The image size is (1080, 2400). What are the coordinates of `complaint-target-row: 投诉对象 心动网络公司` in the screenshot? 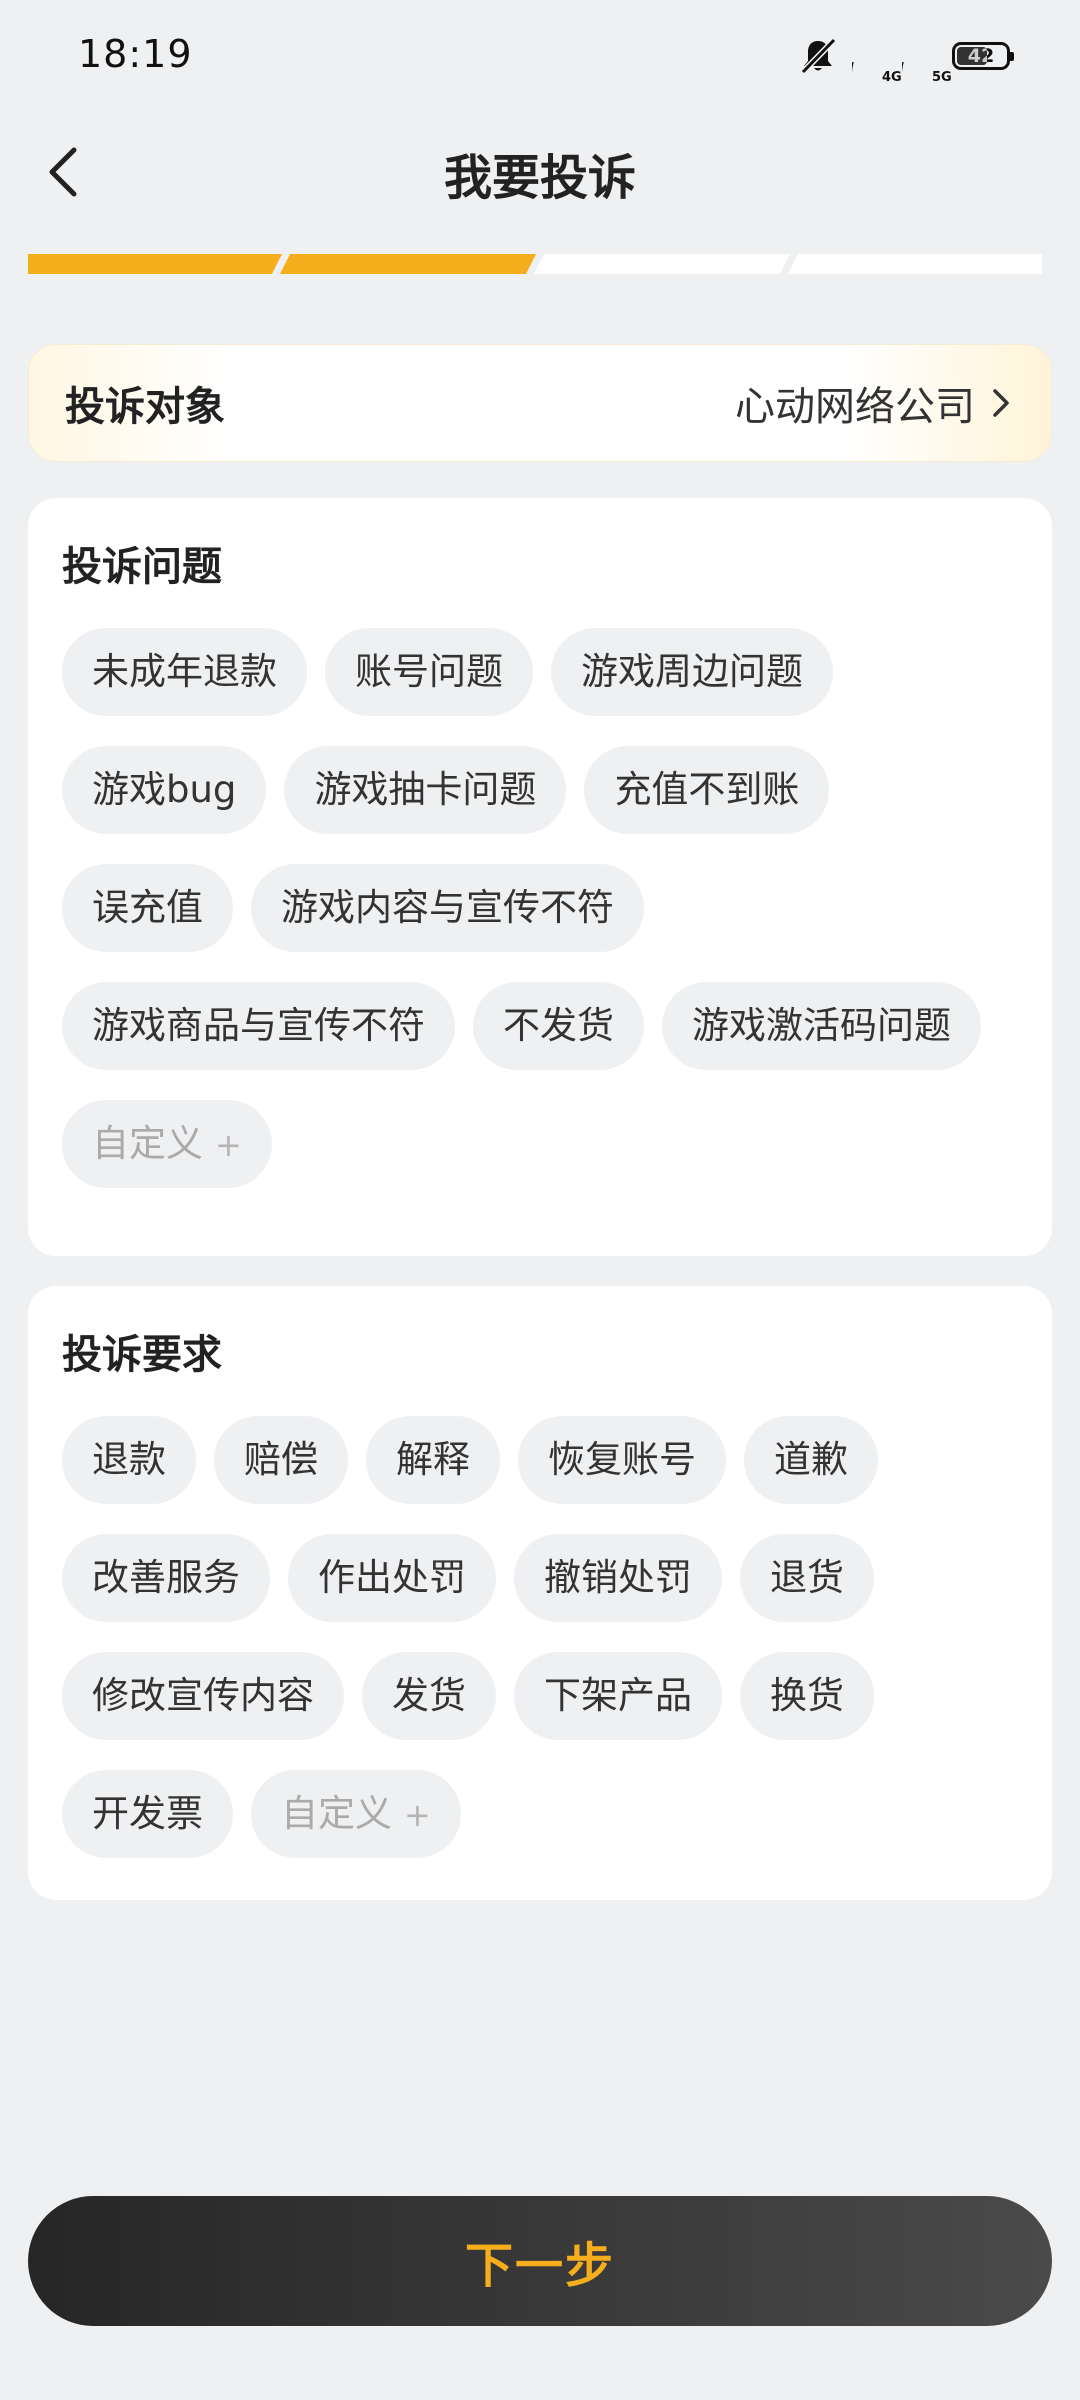 It's located at (540, 403).